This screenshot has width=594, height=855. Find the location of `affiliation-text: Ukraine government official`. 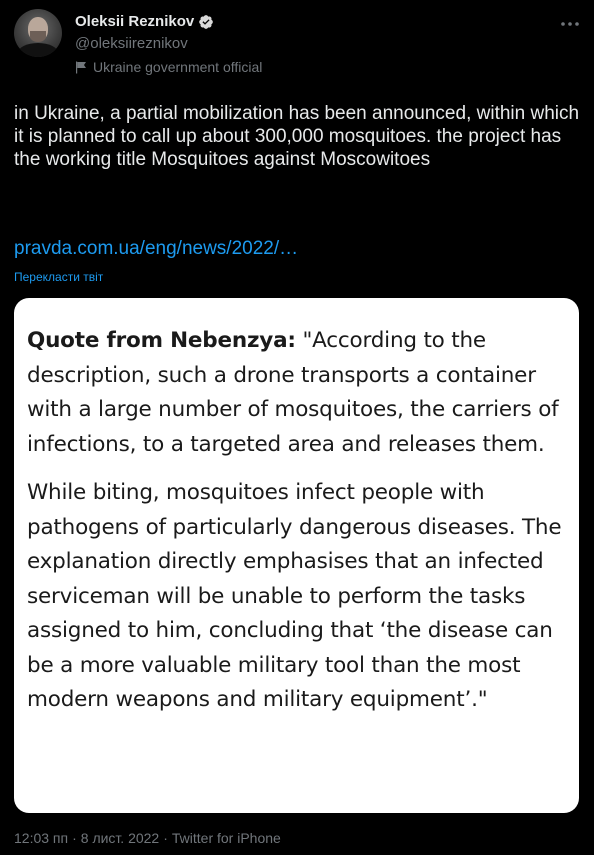

affiliation-text: Ukraine government official is located at coordinates (178, 67).